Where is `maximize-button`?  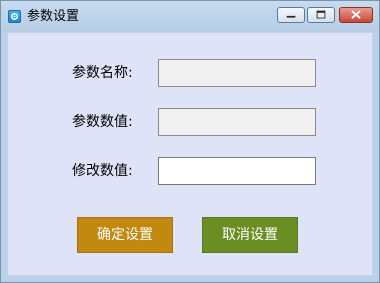
maximize-button is located at coordinates (321, 15).